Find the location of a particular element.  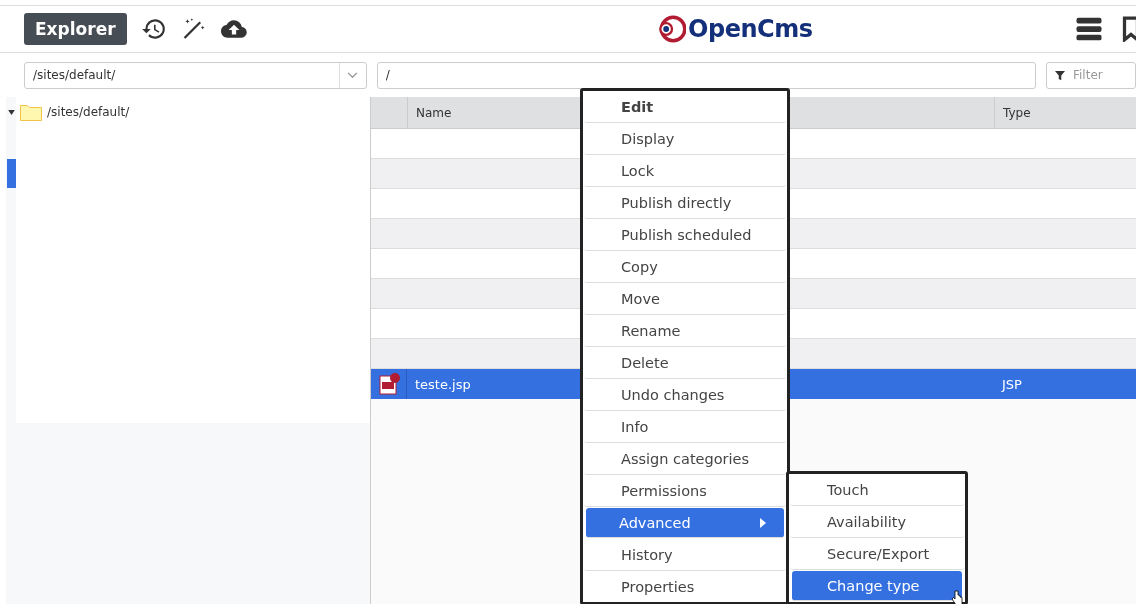

logo-text: OpenCms is located at coordinates (750, 29).